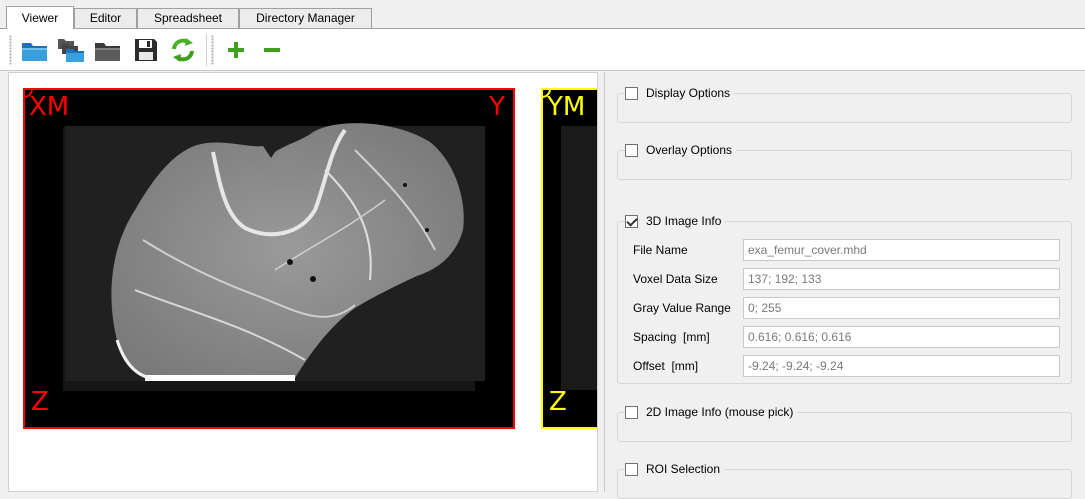 The height and width of the screenshot is (499, 1085). I want to click on ym-z-axis-label: Z, so click(558, 402).